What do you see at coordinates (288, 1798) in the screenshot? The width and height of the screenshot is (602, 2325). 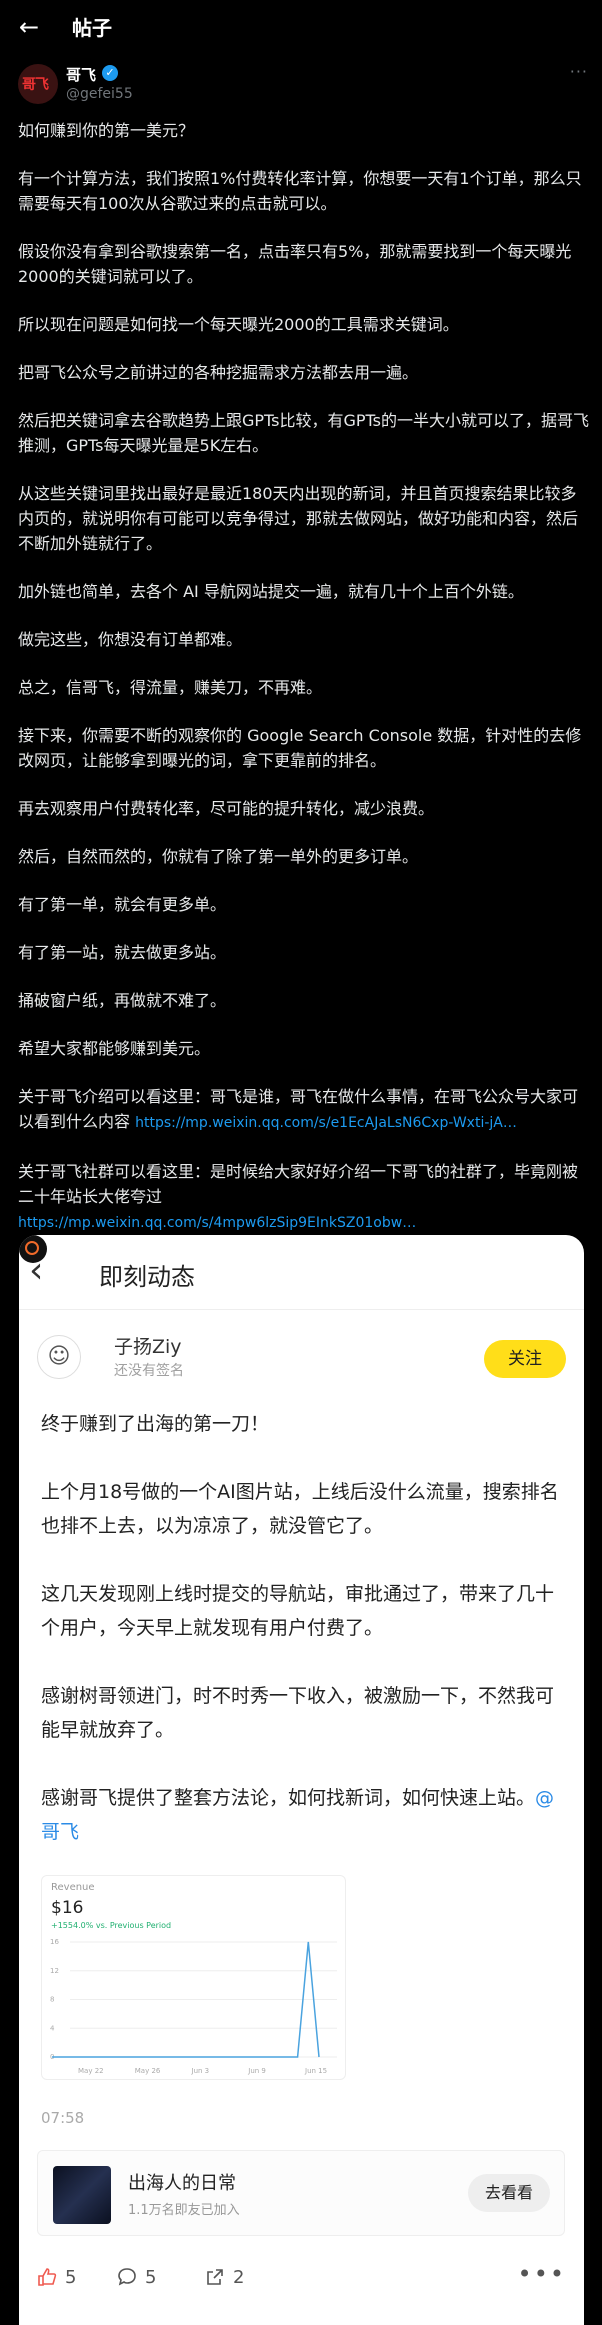 I see `card-last-text: 感谢哥飞提供了整套方法论，如何找新词，如何快速上站。` at bounding box center [288, 1798].